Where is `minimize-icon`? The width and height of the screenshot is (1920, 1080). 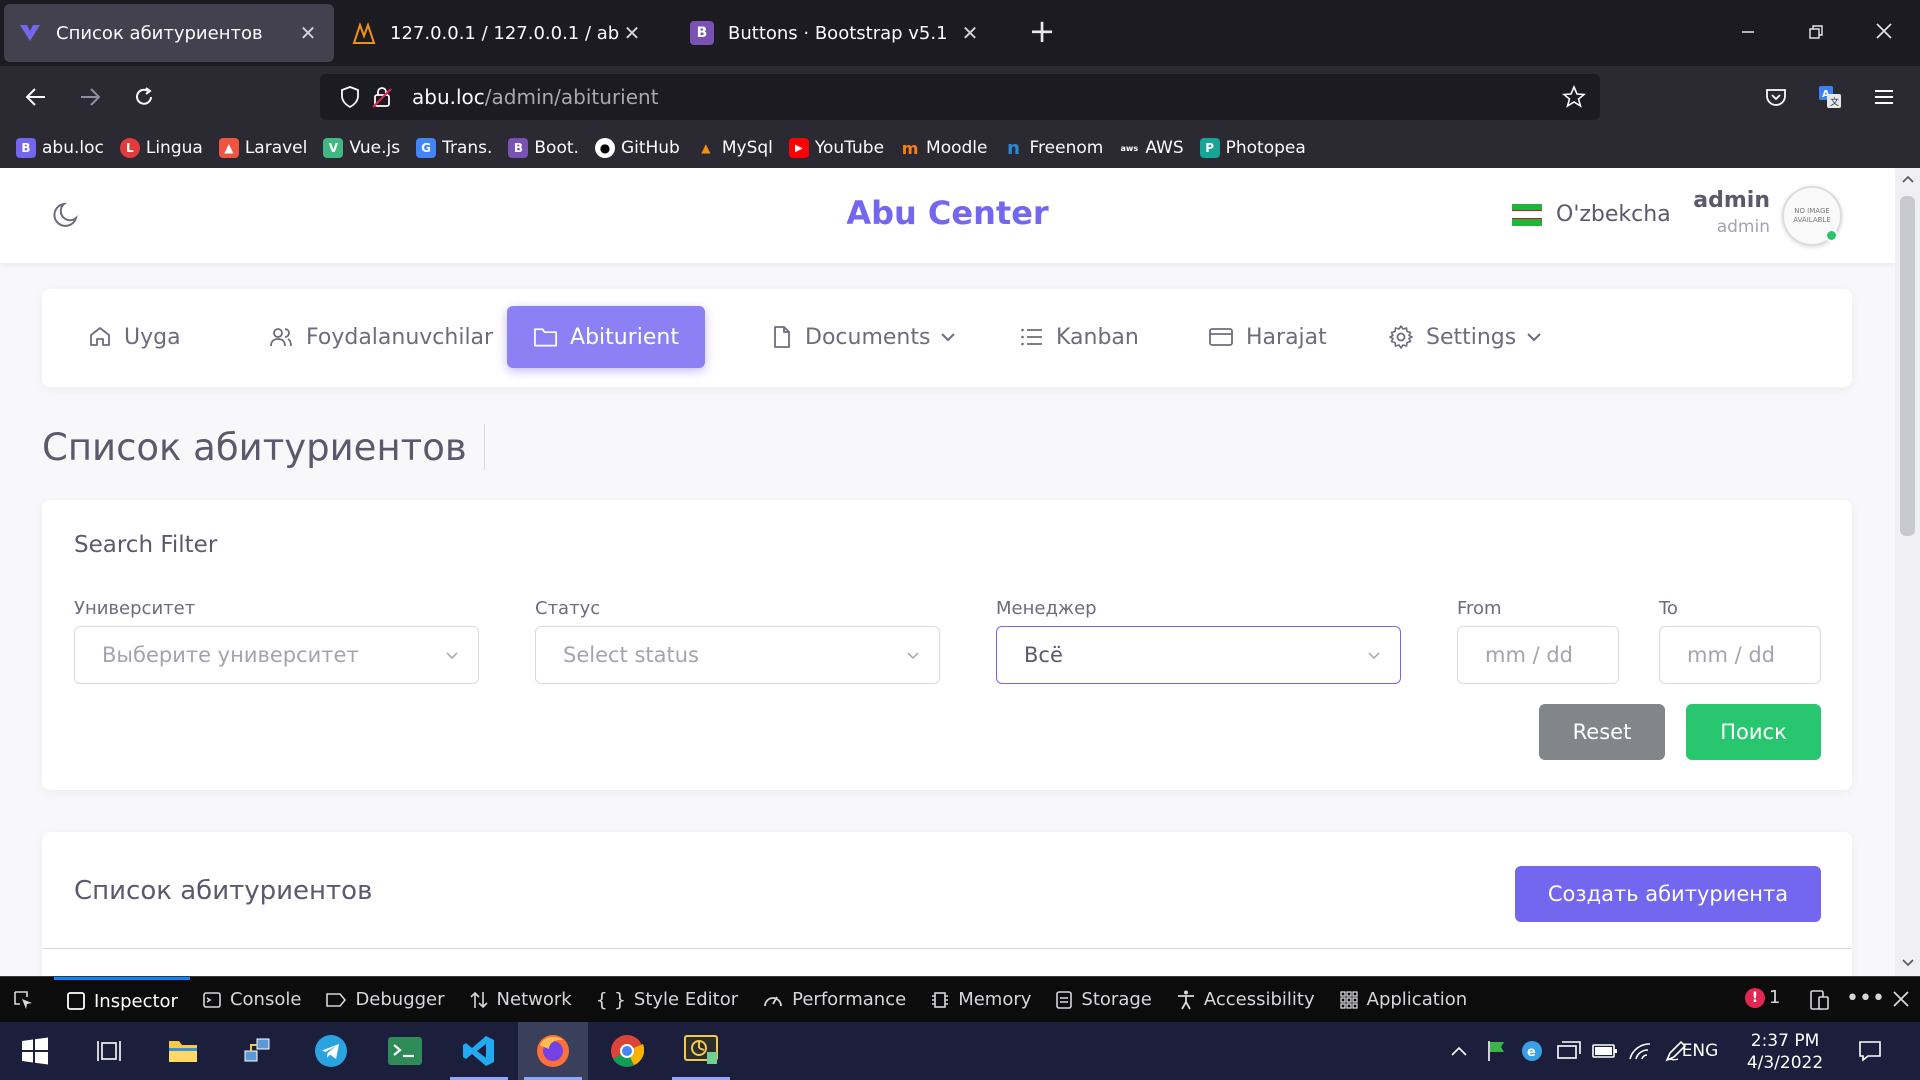 minimize-icon is located at coordinates (1748, 34).